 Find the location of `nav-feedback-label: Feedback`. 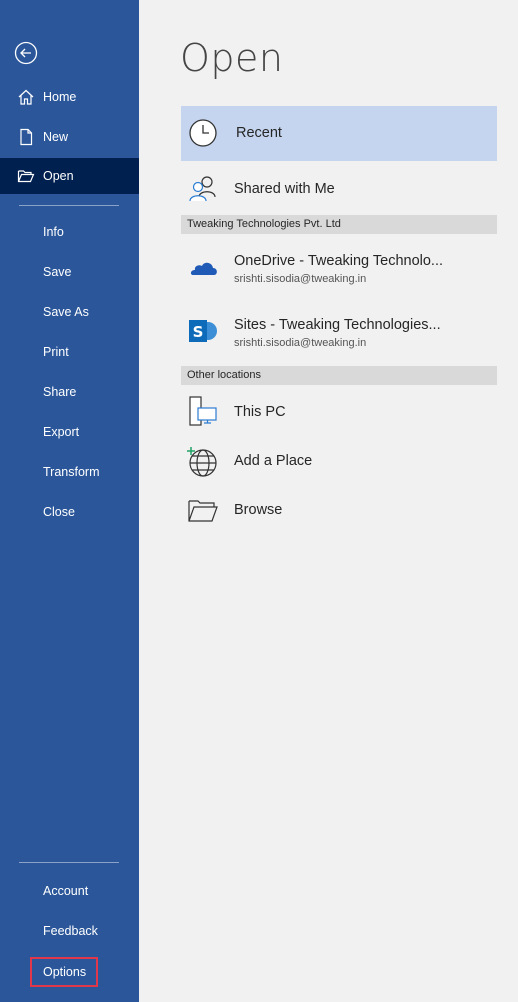

nav-feedback-label: Feedback is located at coordinates (70, 931).